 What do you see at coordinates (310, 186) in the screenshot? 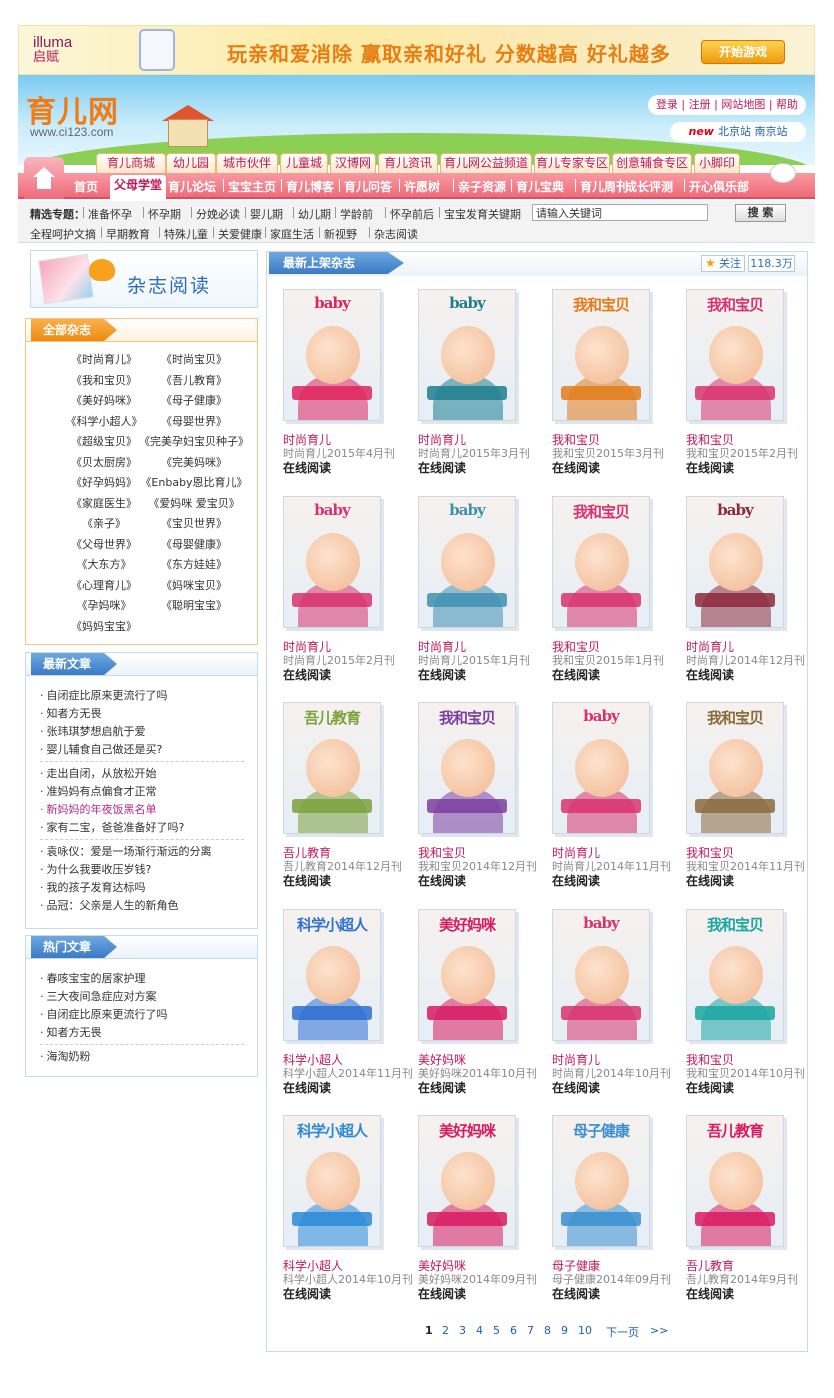
I see `nav-item: 育儿博客` at bounding box center [310, 186].